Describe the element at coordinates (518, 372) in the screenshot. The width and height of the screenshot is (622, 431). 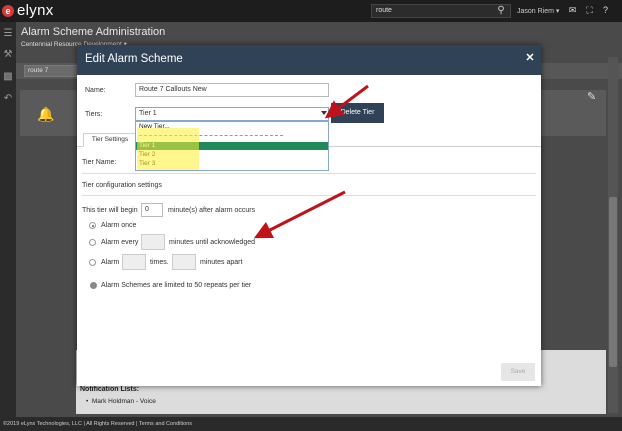
I see `save-button: Save` at that location.